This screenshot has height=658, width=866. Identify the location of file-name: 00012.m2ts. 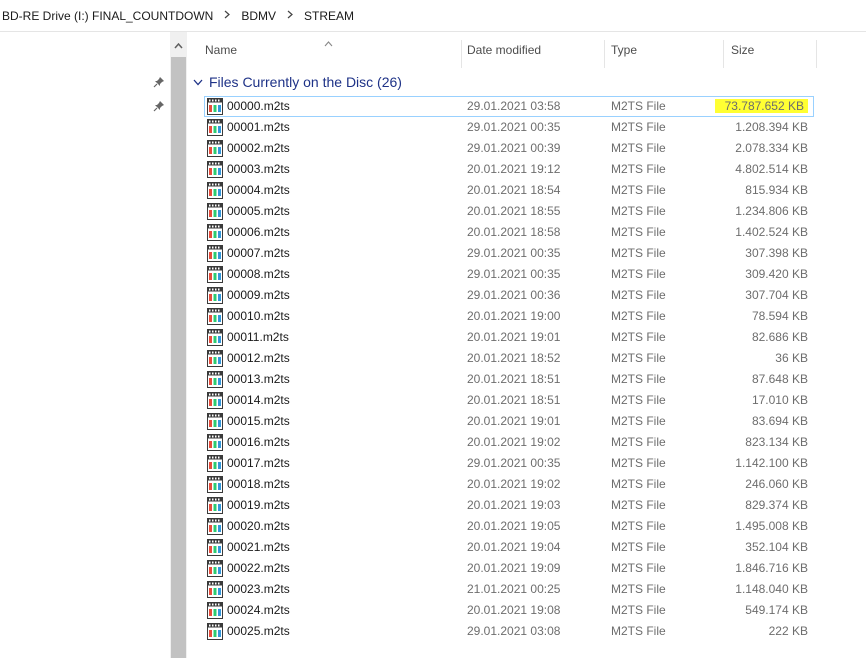
(258, 358).